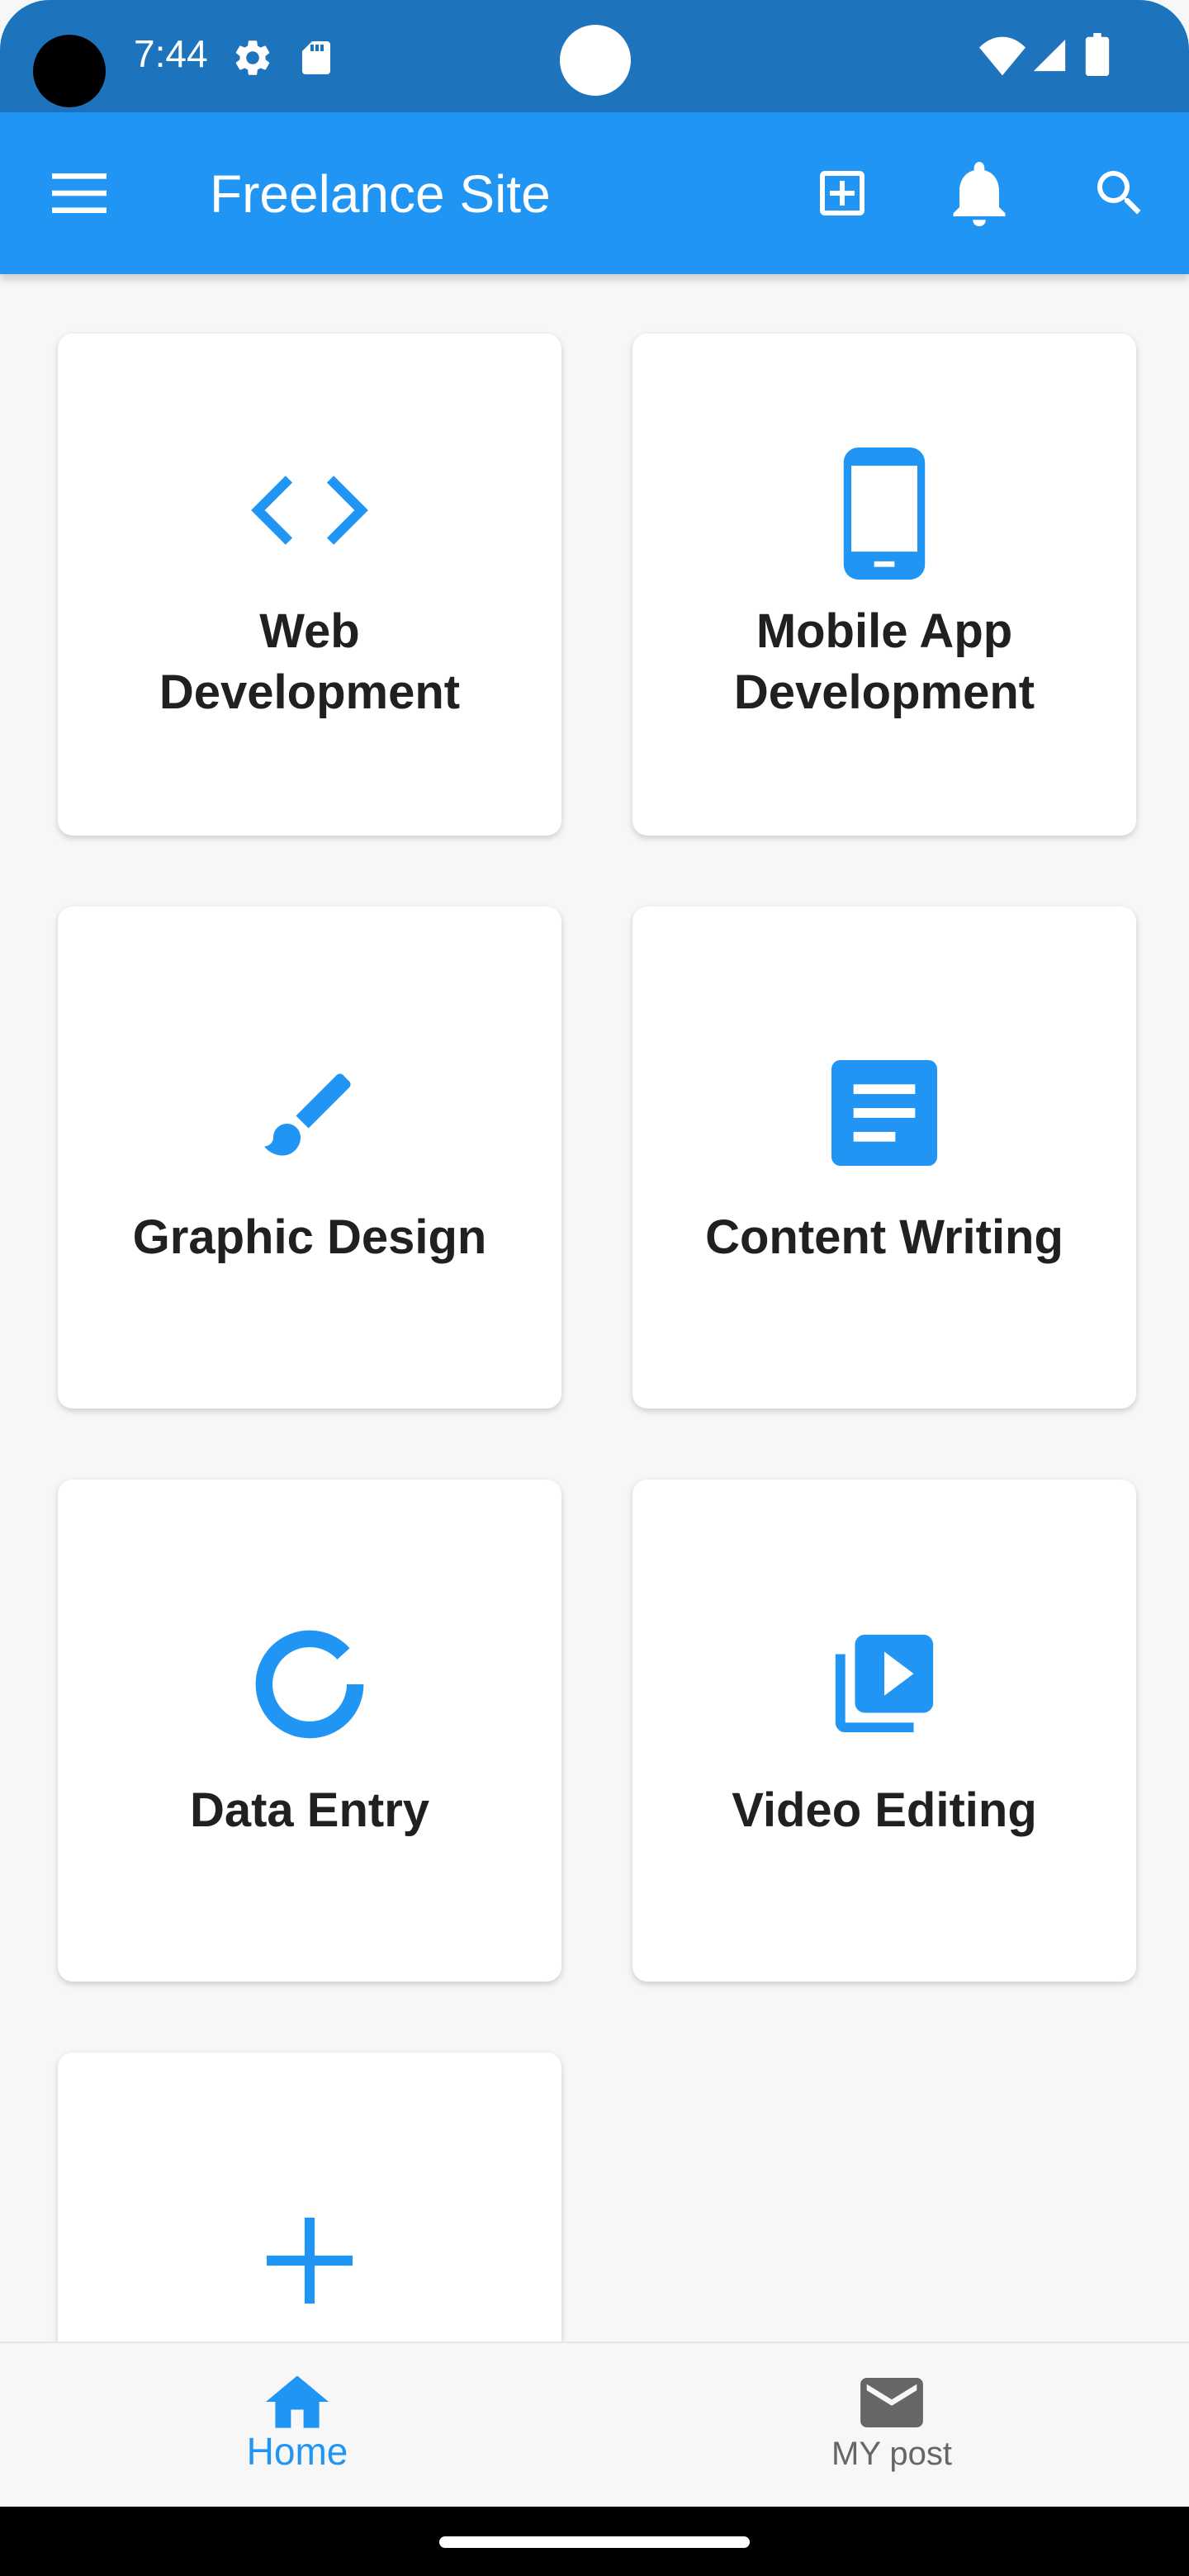  Describe the element at coordinates (171, 53) in the screenshot. I see `status-time: 7:44` at that location.